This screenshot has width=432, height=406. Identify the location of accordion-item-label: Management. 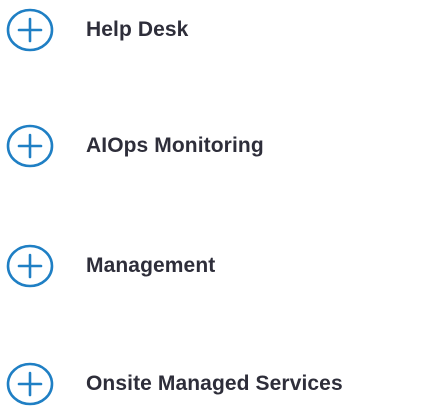
(151, 265).